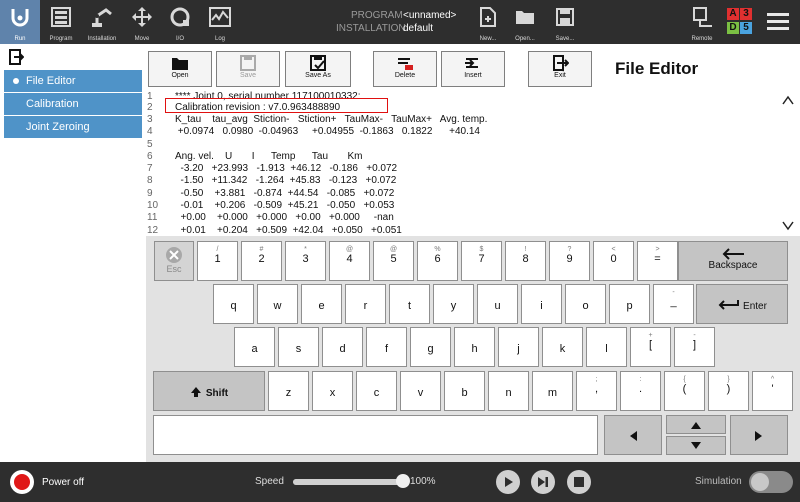  Describe the element at coordinates (409, 304) in the screenshot. I see `key-t: t` at that location.